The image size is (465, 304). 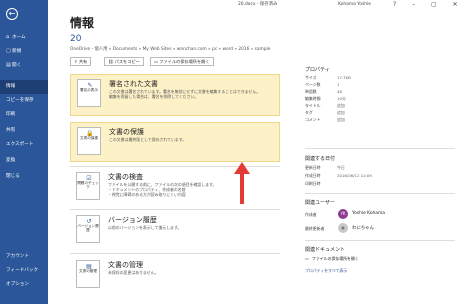 I want to click on window-title: 20.docx - 保存済み, so click(x=258, y=4).